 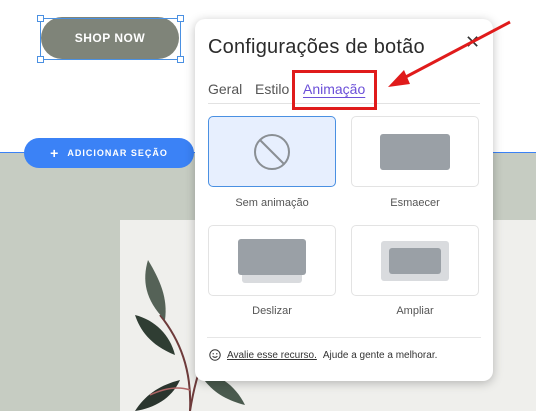 What do you see at coordinates (225, 89) in the screenshot?
I see `tab-general: Geral` at bounding box center [225, 89].